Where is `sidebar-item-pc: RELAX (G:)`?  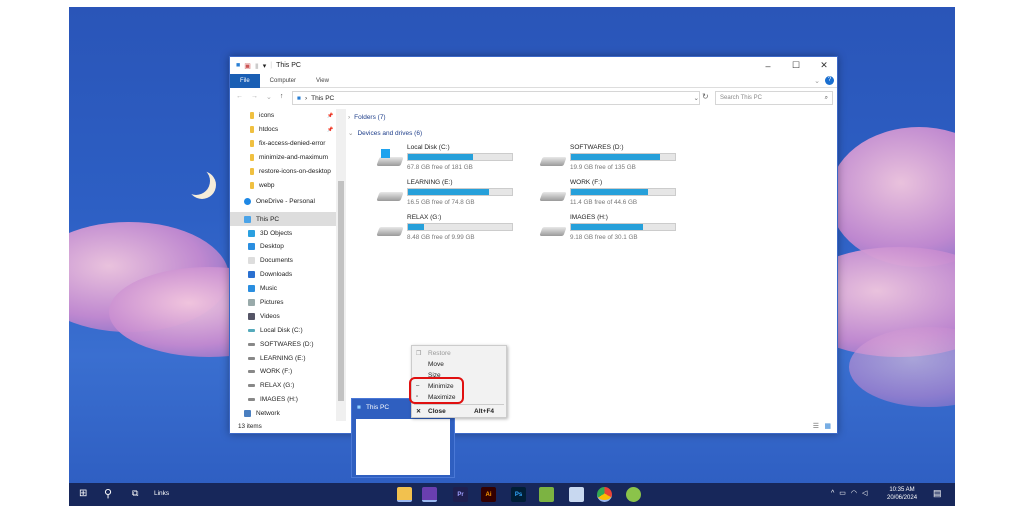 sidebar-item-pc: RELAX (G:) is located at coordinates (283, 386).